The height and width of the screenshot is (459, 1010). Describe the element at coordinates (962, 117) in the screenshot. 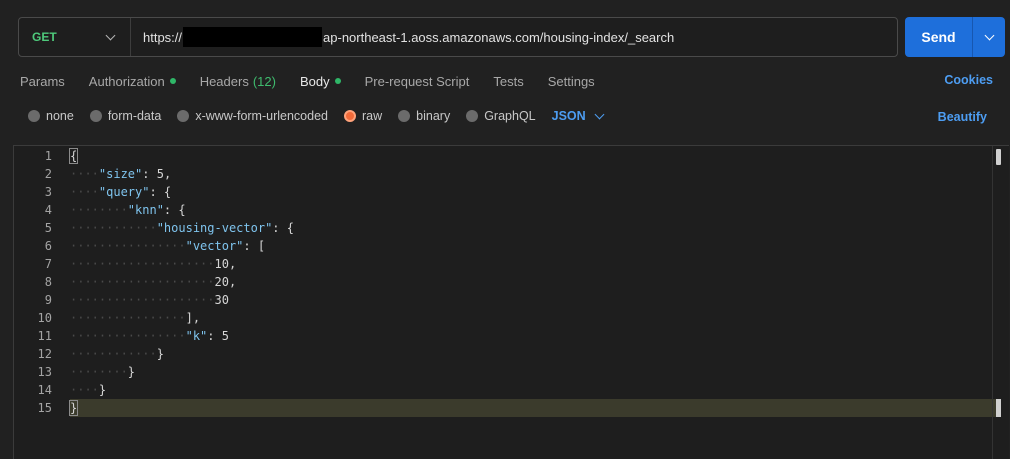

I see `beautify-button: Beautify` at that location.